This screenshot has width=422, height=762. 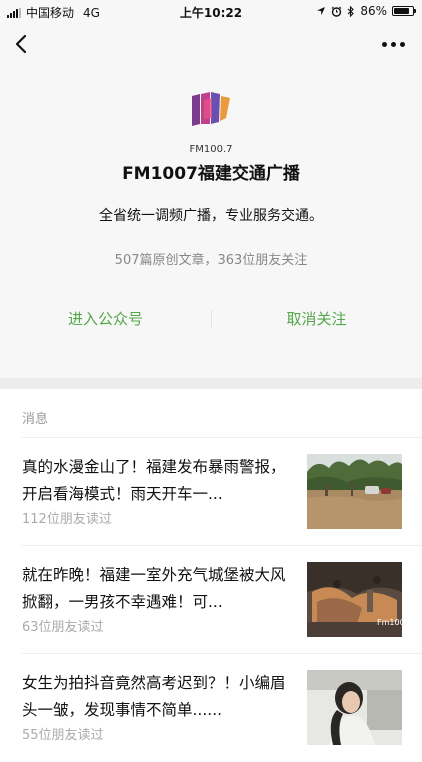 What do you see at coordinates (67, 519) in the screenshot?
I see `article-read-count: 112位朋友读过` at bounding box center [67, 519].